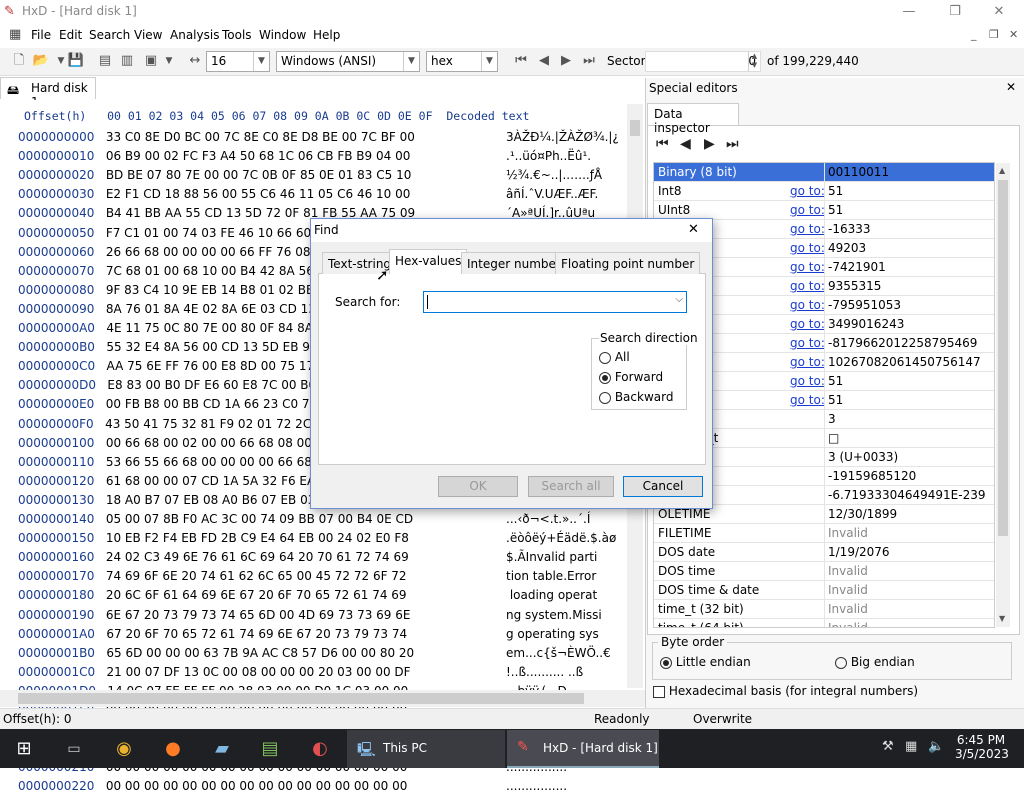 This screenshot has width=1024, height=793. Describe the element at coordinates (999, 12) in the screenshot. I see `close-button: ✕` at that location.